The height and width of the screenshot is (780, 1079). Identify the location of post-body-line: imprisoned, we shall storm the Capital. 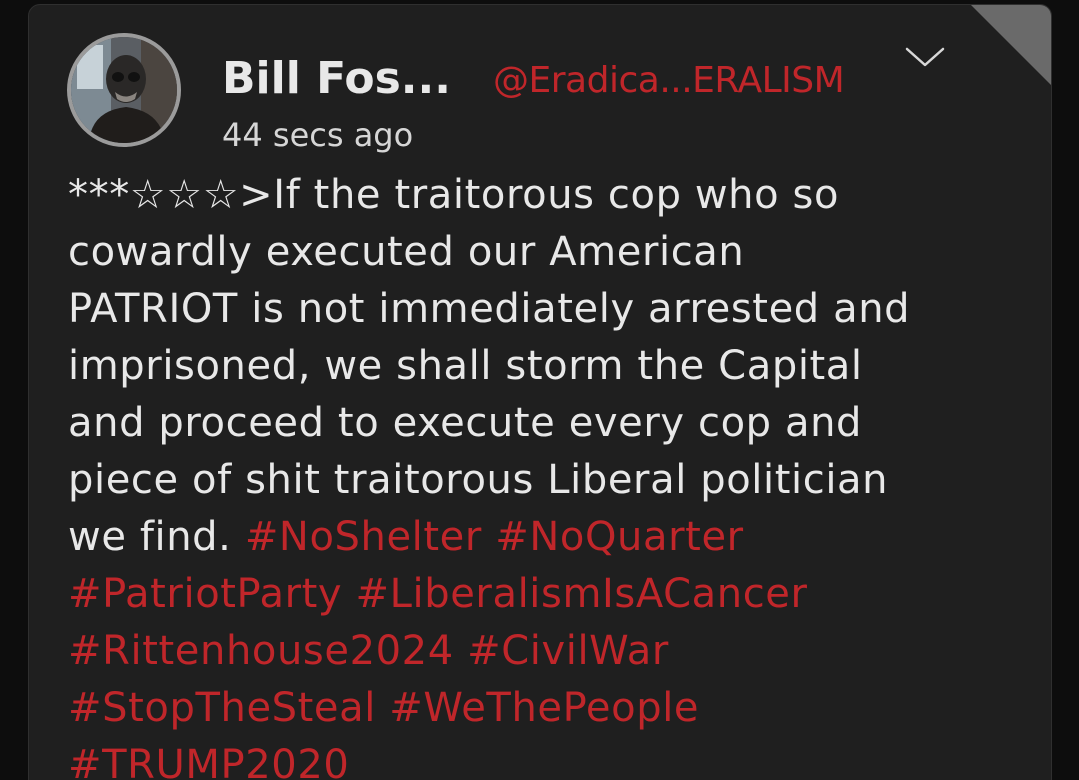
(558, 366).